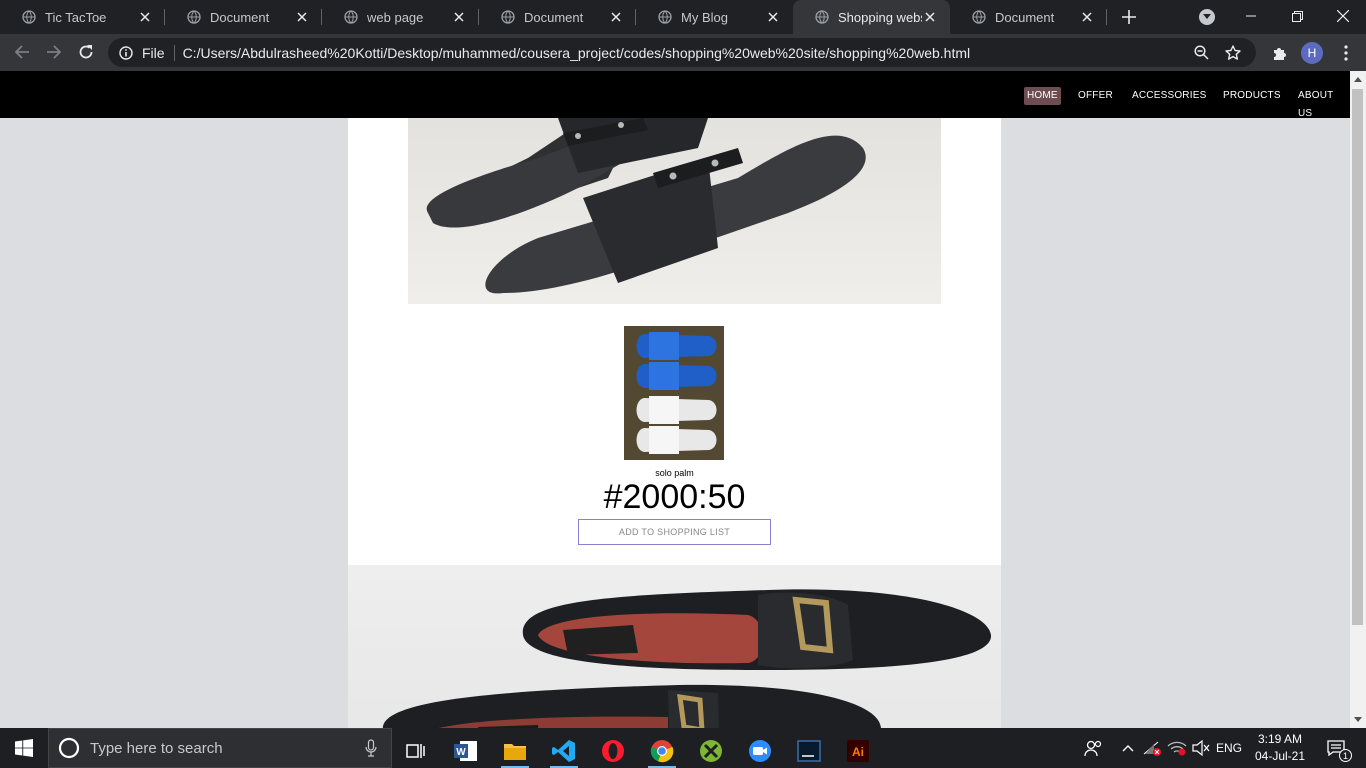  I want to click on tab-2: web page, so click(400, 17).